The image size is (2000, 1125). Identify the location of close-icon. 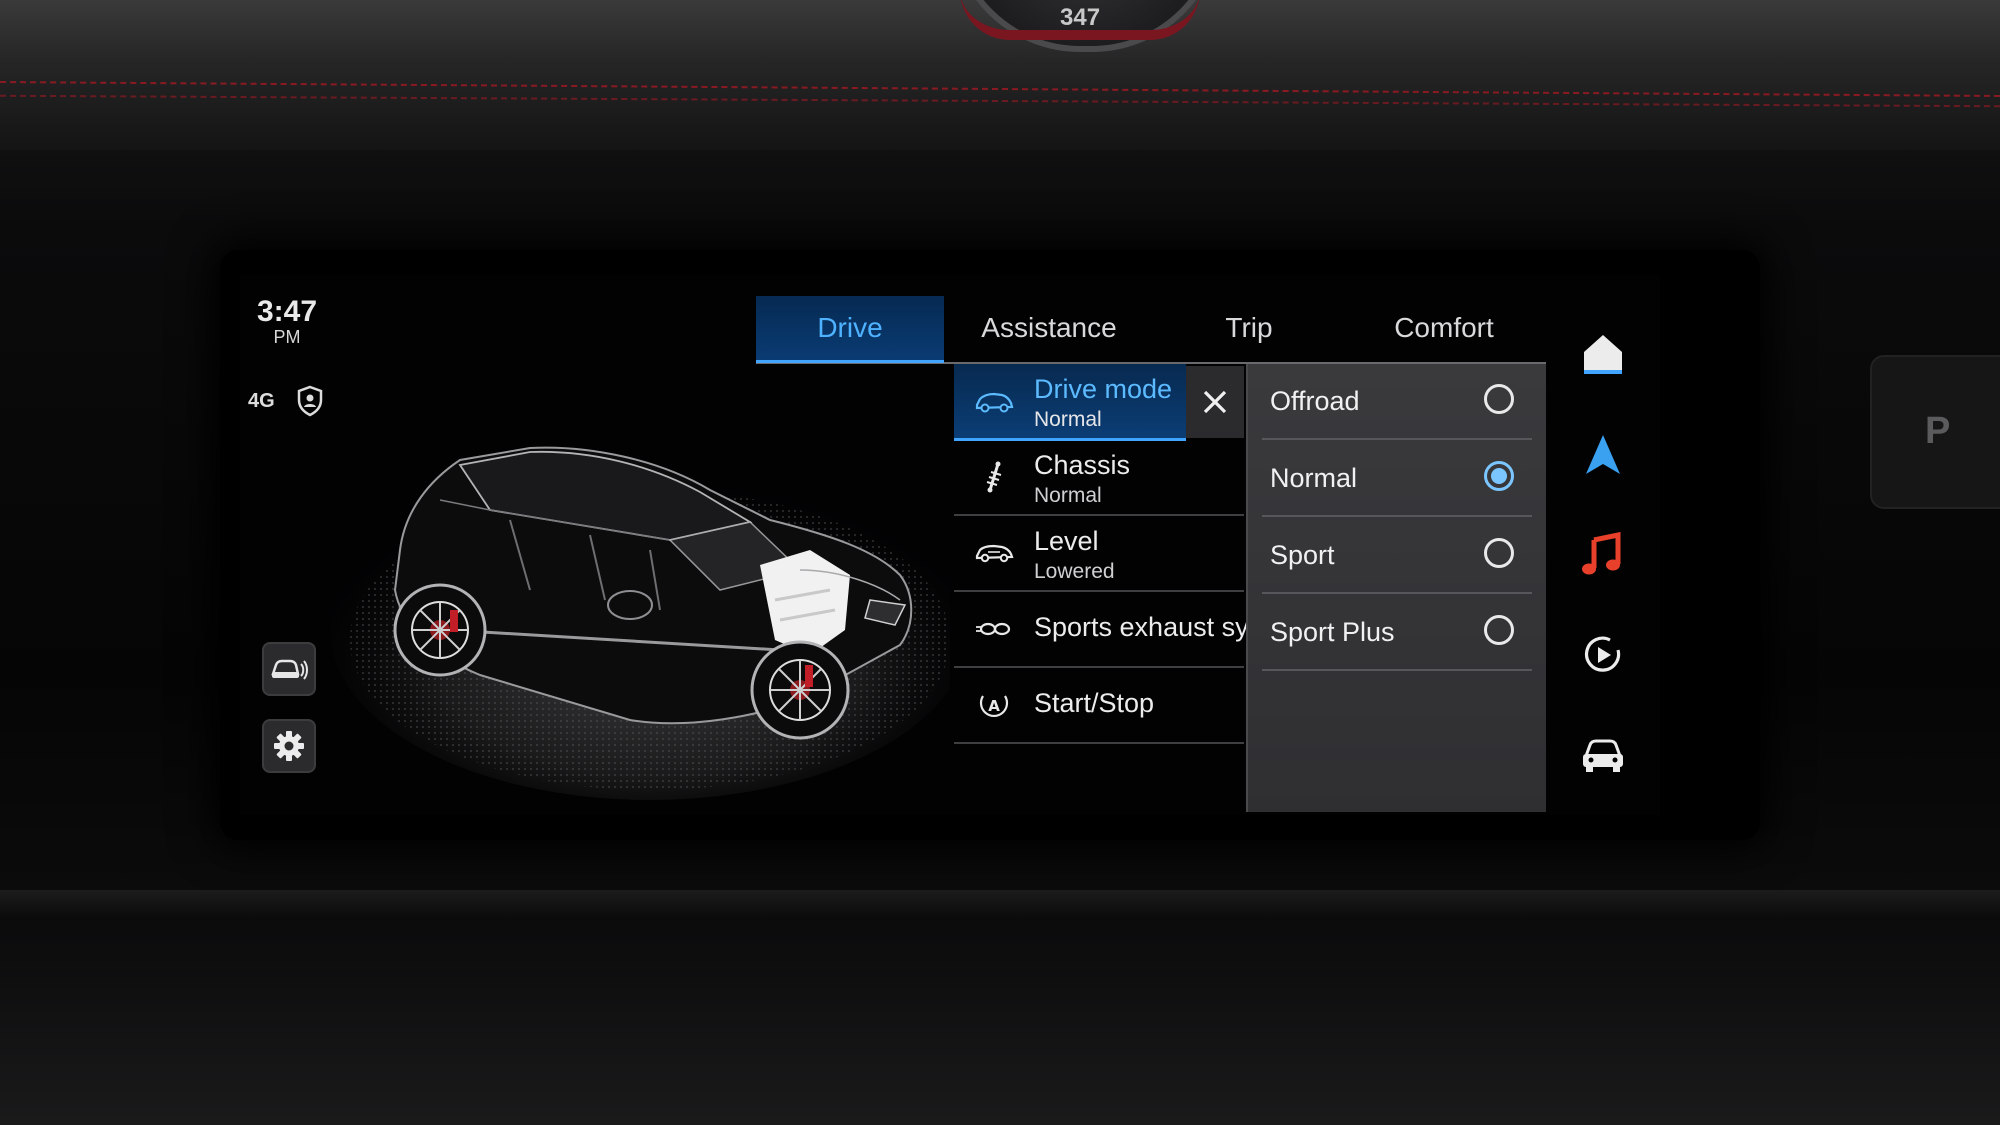
(1215, 402).